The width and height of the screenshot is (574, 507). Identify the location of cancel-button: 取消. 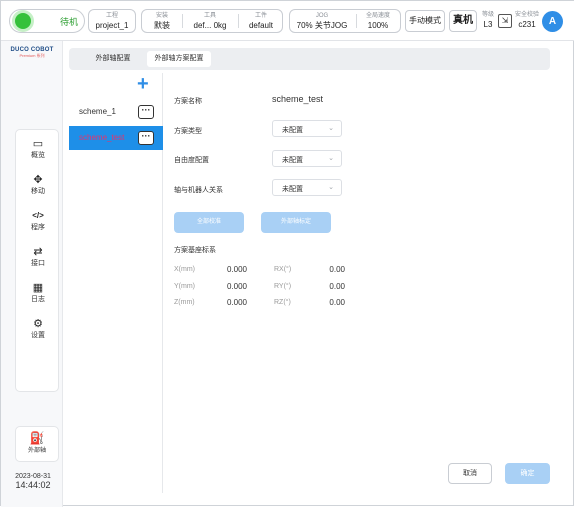
(470, 473).